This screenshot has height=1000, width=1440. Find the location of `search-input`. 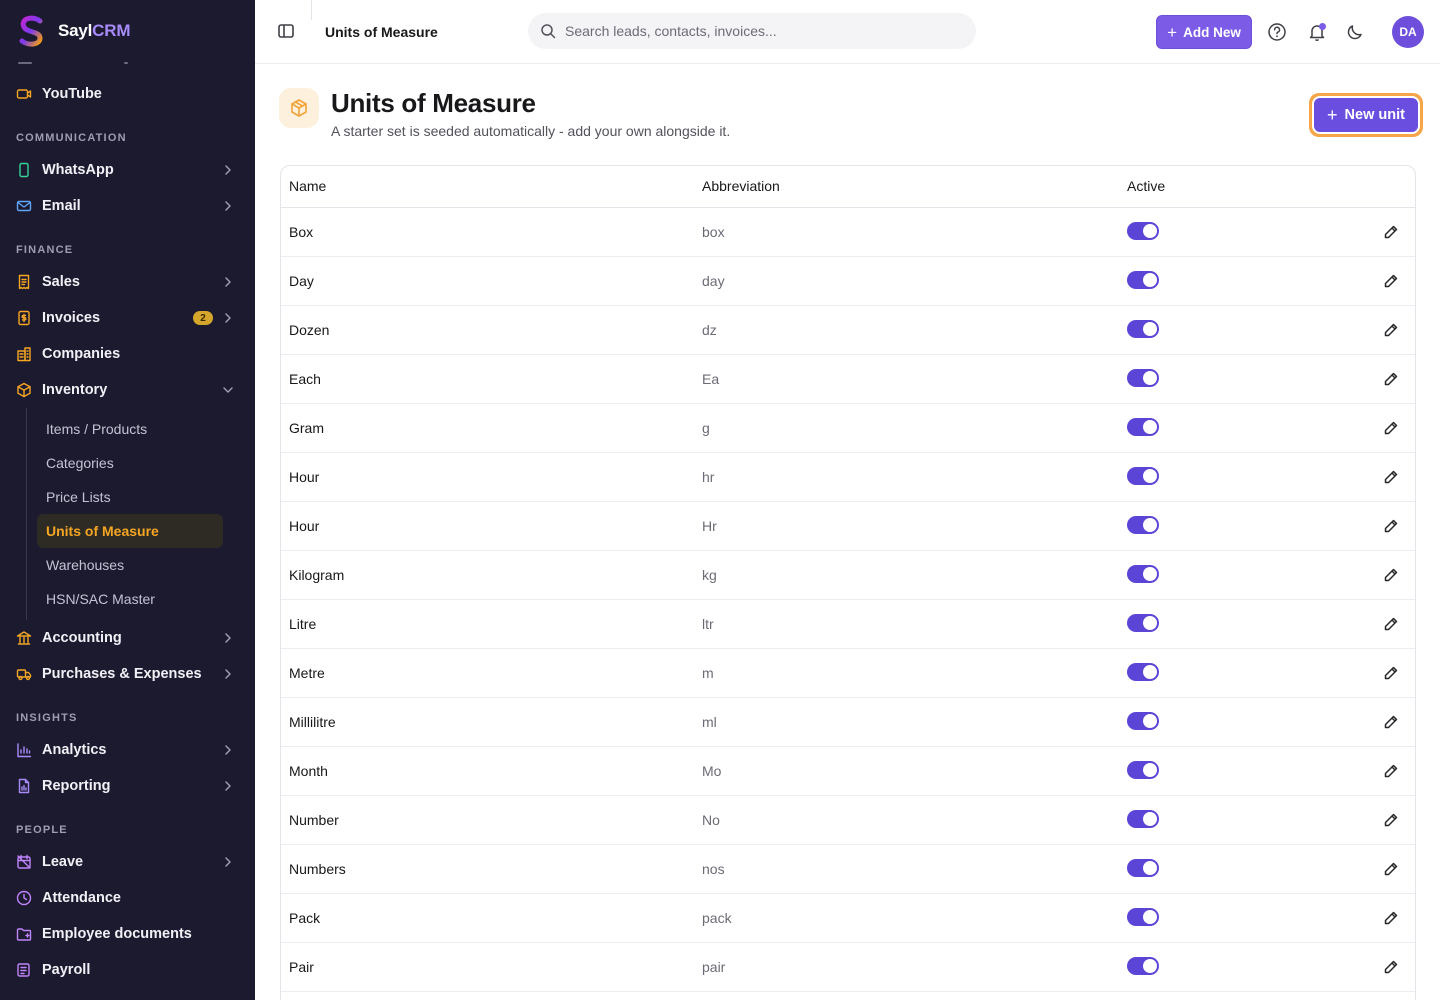

search-input is located at coordinates (755, 31).